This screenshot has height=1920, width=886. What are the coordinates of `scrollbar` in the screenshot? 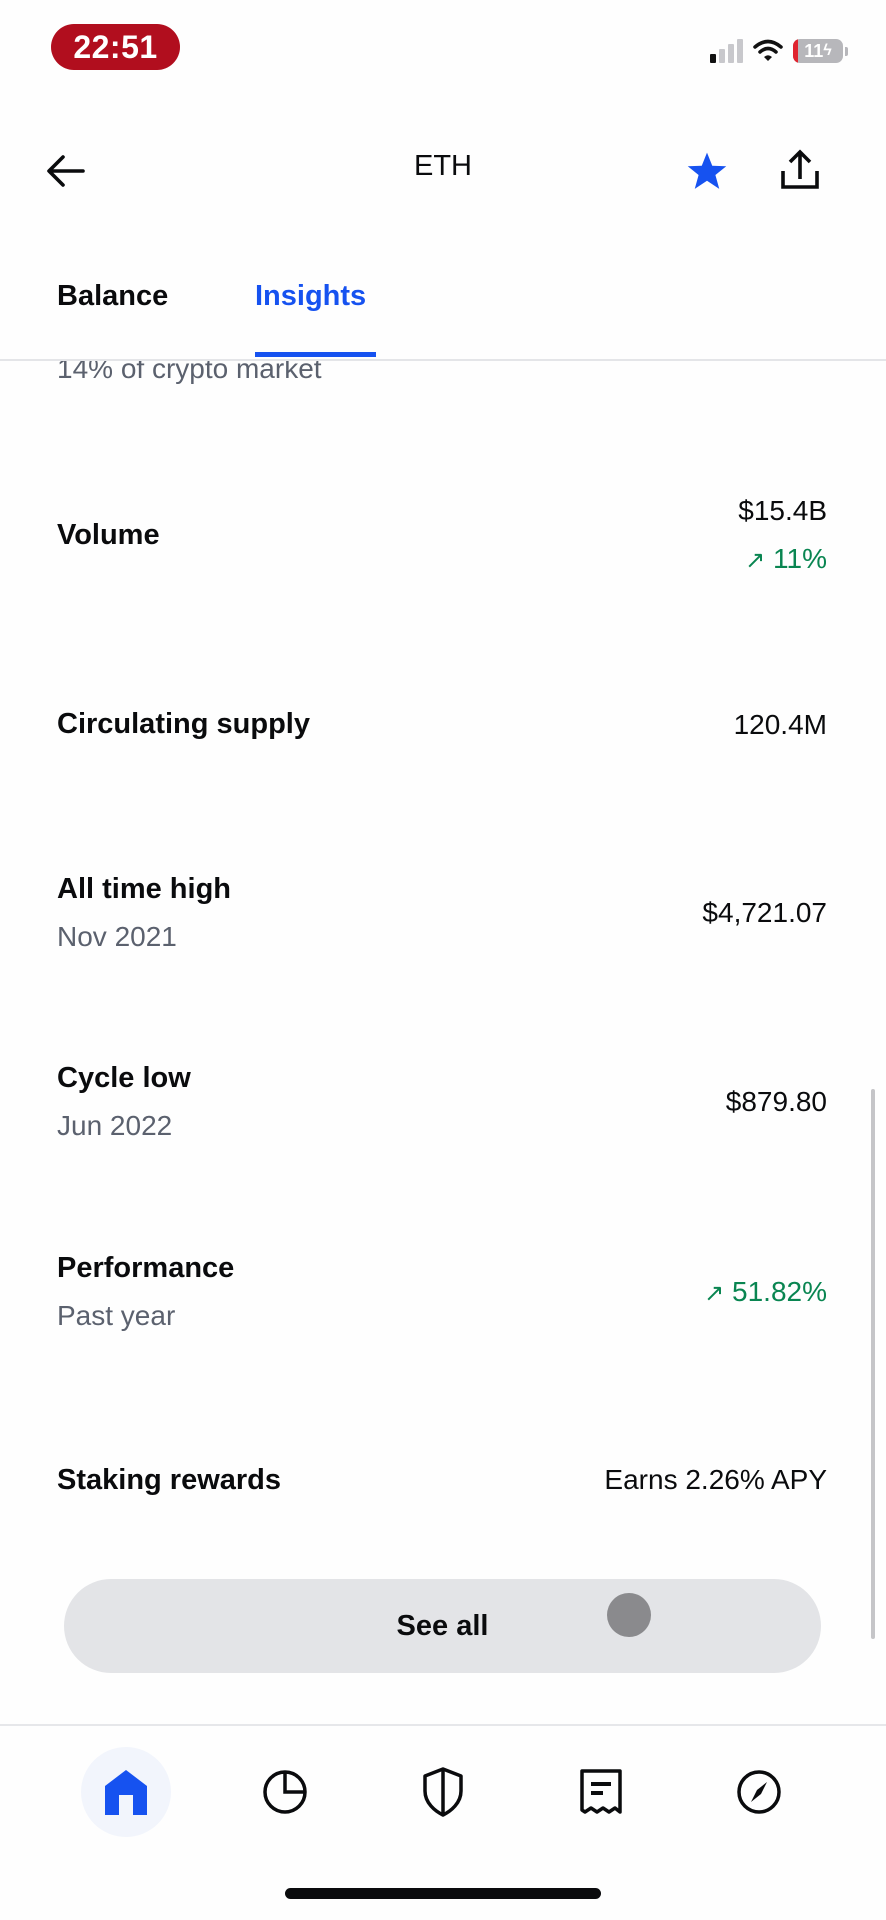 It's located at (873, 1364).